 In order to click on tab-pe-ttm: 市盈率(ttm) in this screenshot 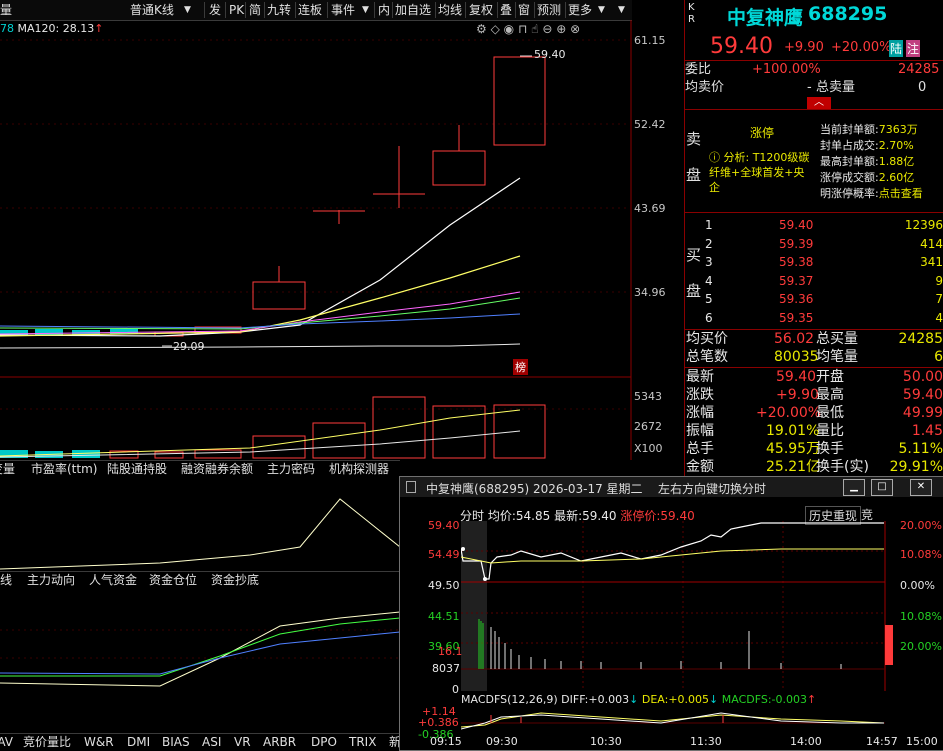, I will do `click(64, 469)`.